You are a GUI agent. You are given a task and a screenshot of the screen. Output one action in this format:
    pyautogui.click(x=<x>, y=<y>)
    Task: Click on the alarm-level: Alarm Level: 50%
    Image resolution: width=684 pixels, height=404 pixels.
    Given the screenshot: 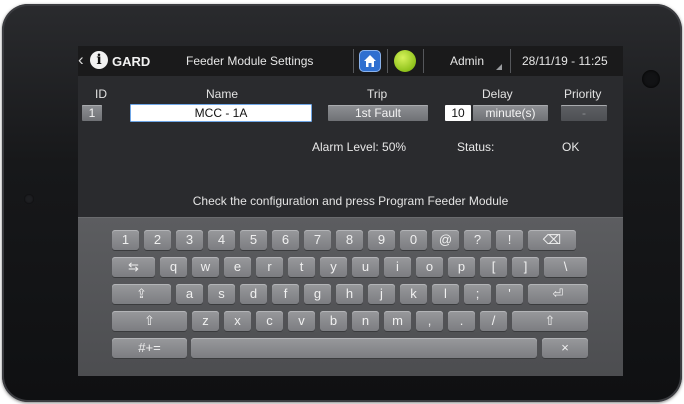 What is the action you would take?
    pyautogui.click(x=359, y=147)
    